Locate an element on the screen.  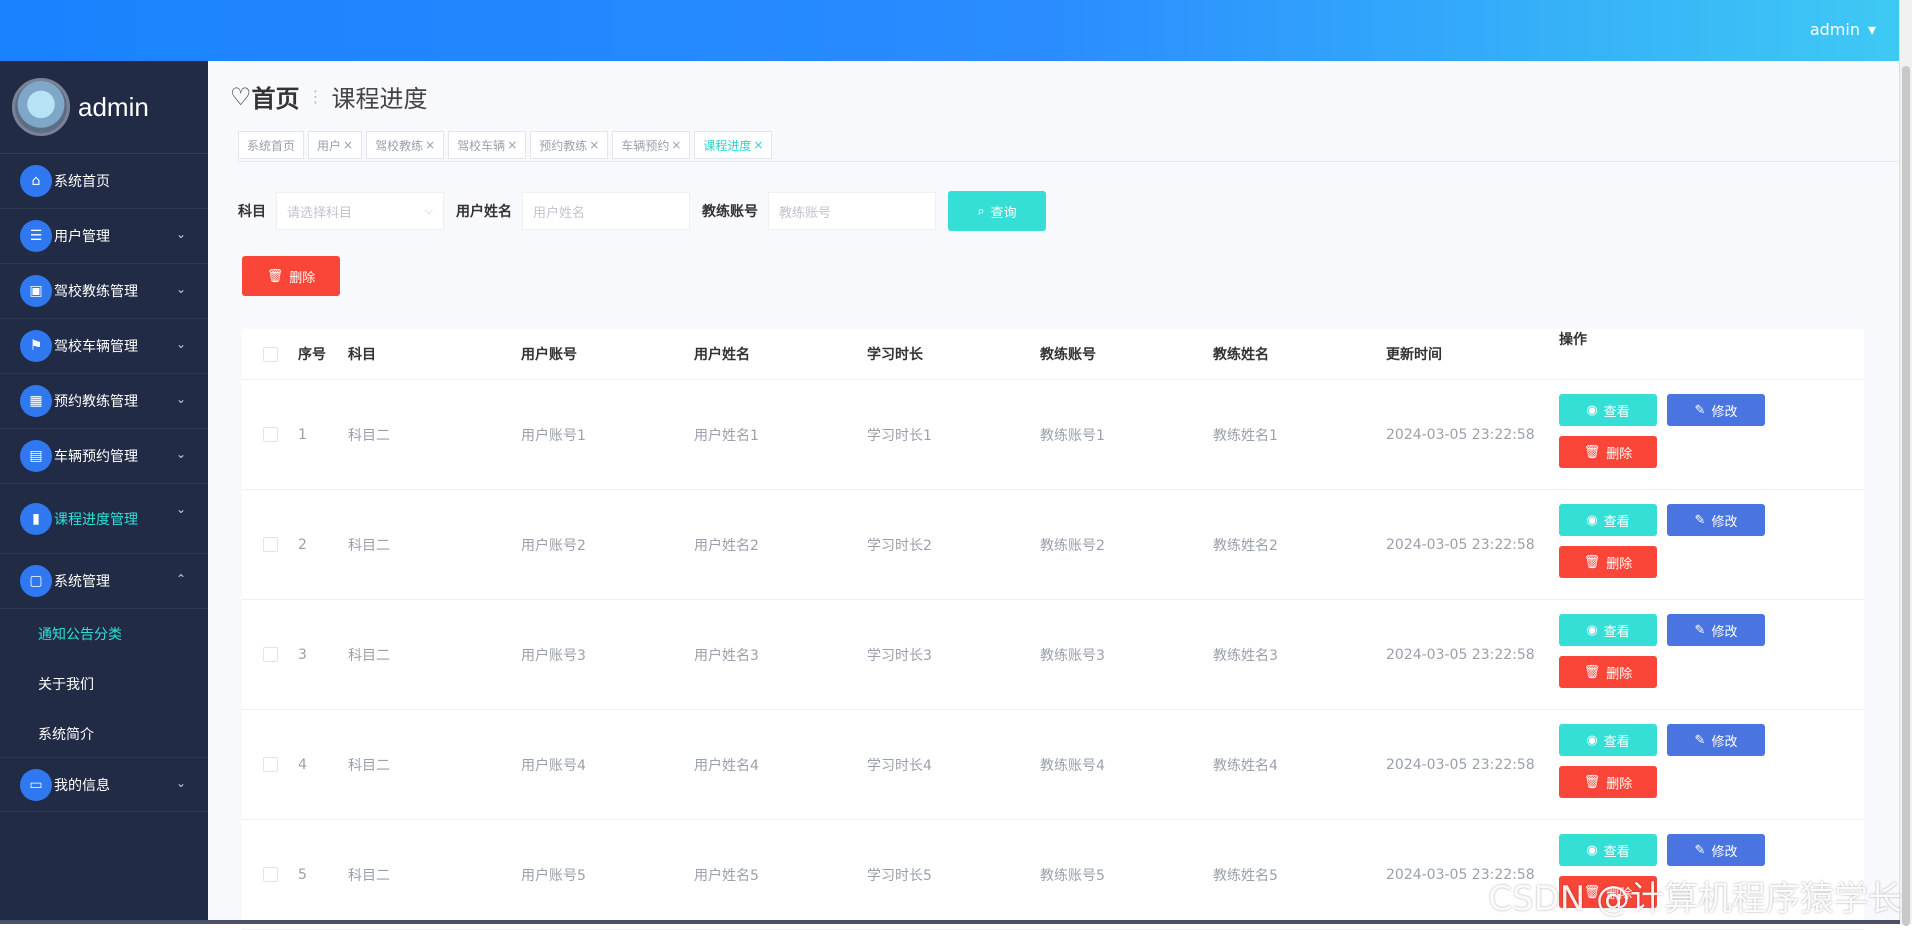
table-cell: 科目二 is located at coordinates (369, 655).